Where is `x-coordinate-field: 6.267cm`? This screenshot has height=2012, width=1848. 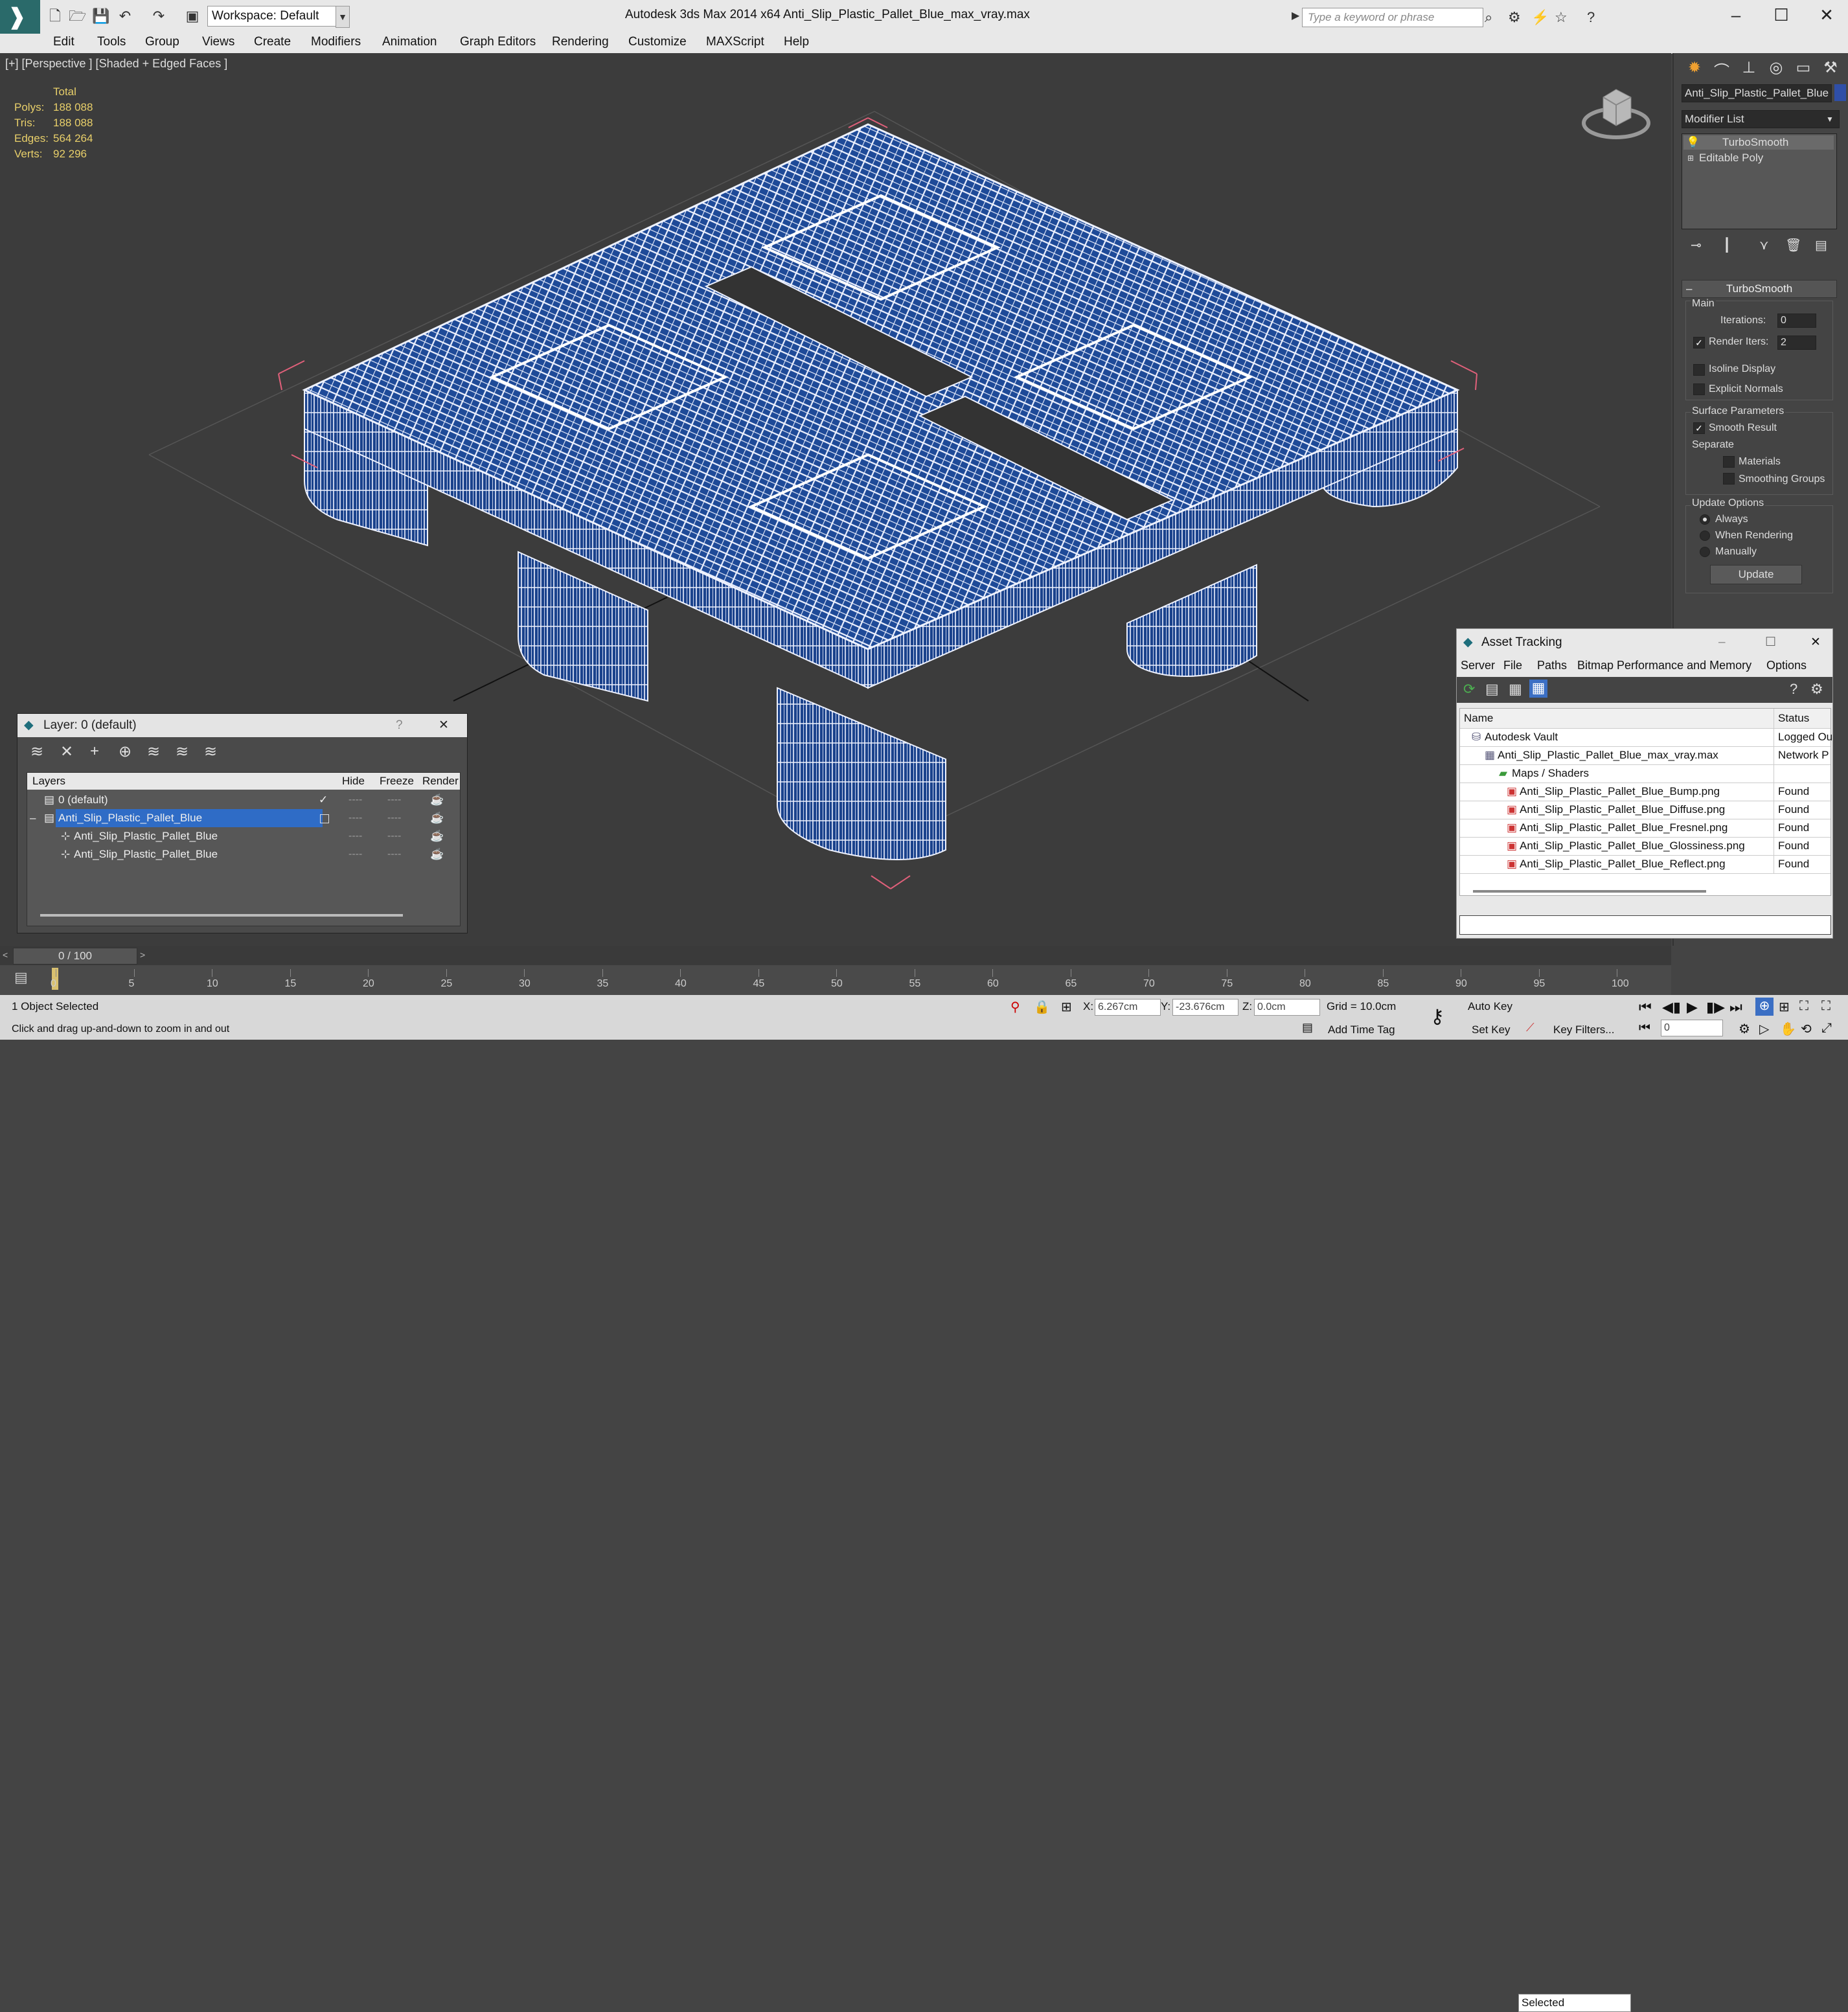 x-coordinate-field: 6.267cm is located at coordinates (1128, 1007).